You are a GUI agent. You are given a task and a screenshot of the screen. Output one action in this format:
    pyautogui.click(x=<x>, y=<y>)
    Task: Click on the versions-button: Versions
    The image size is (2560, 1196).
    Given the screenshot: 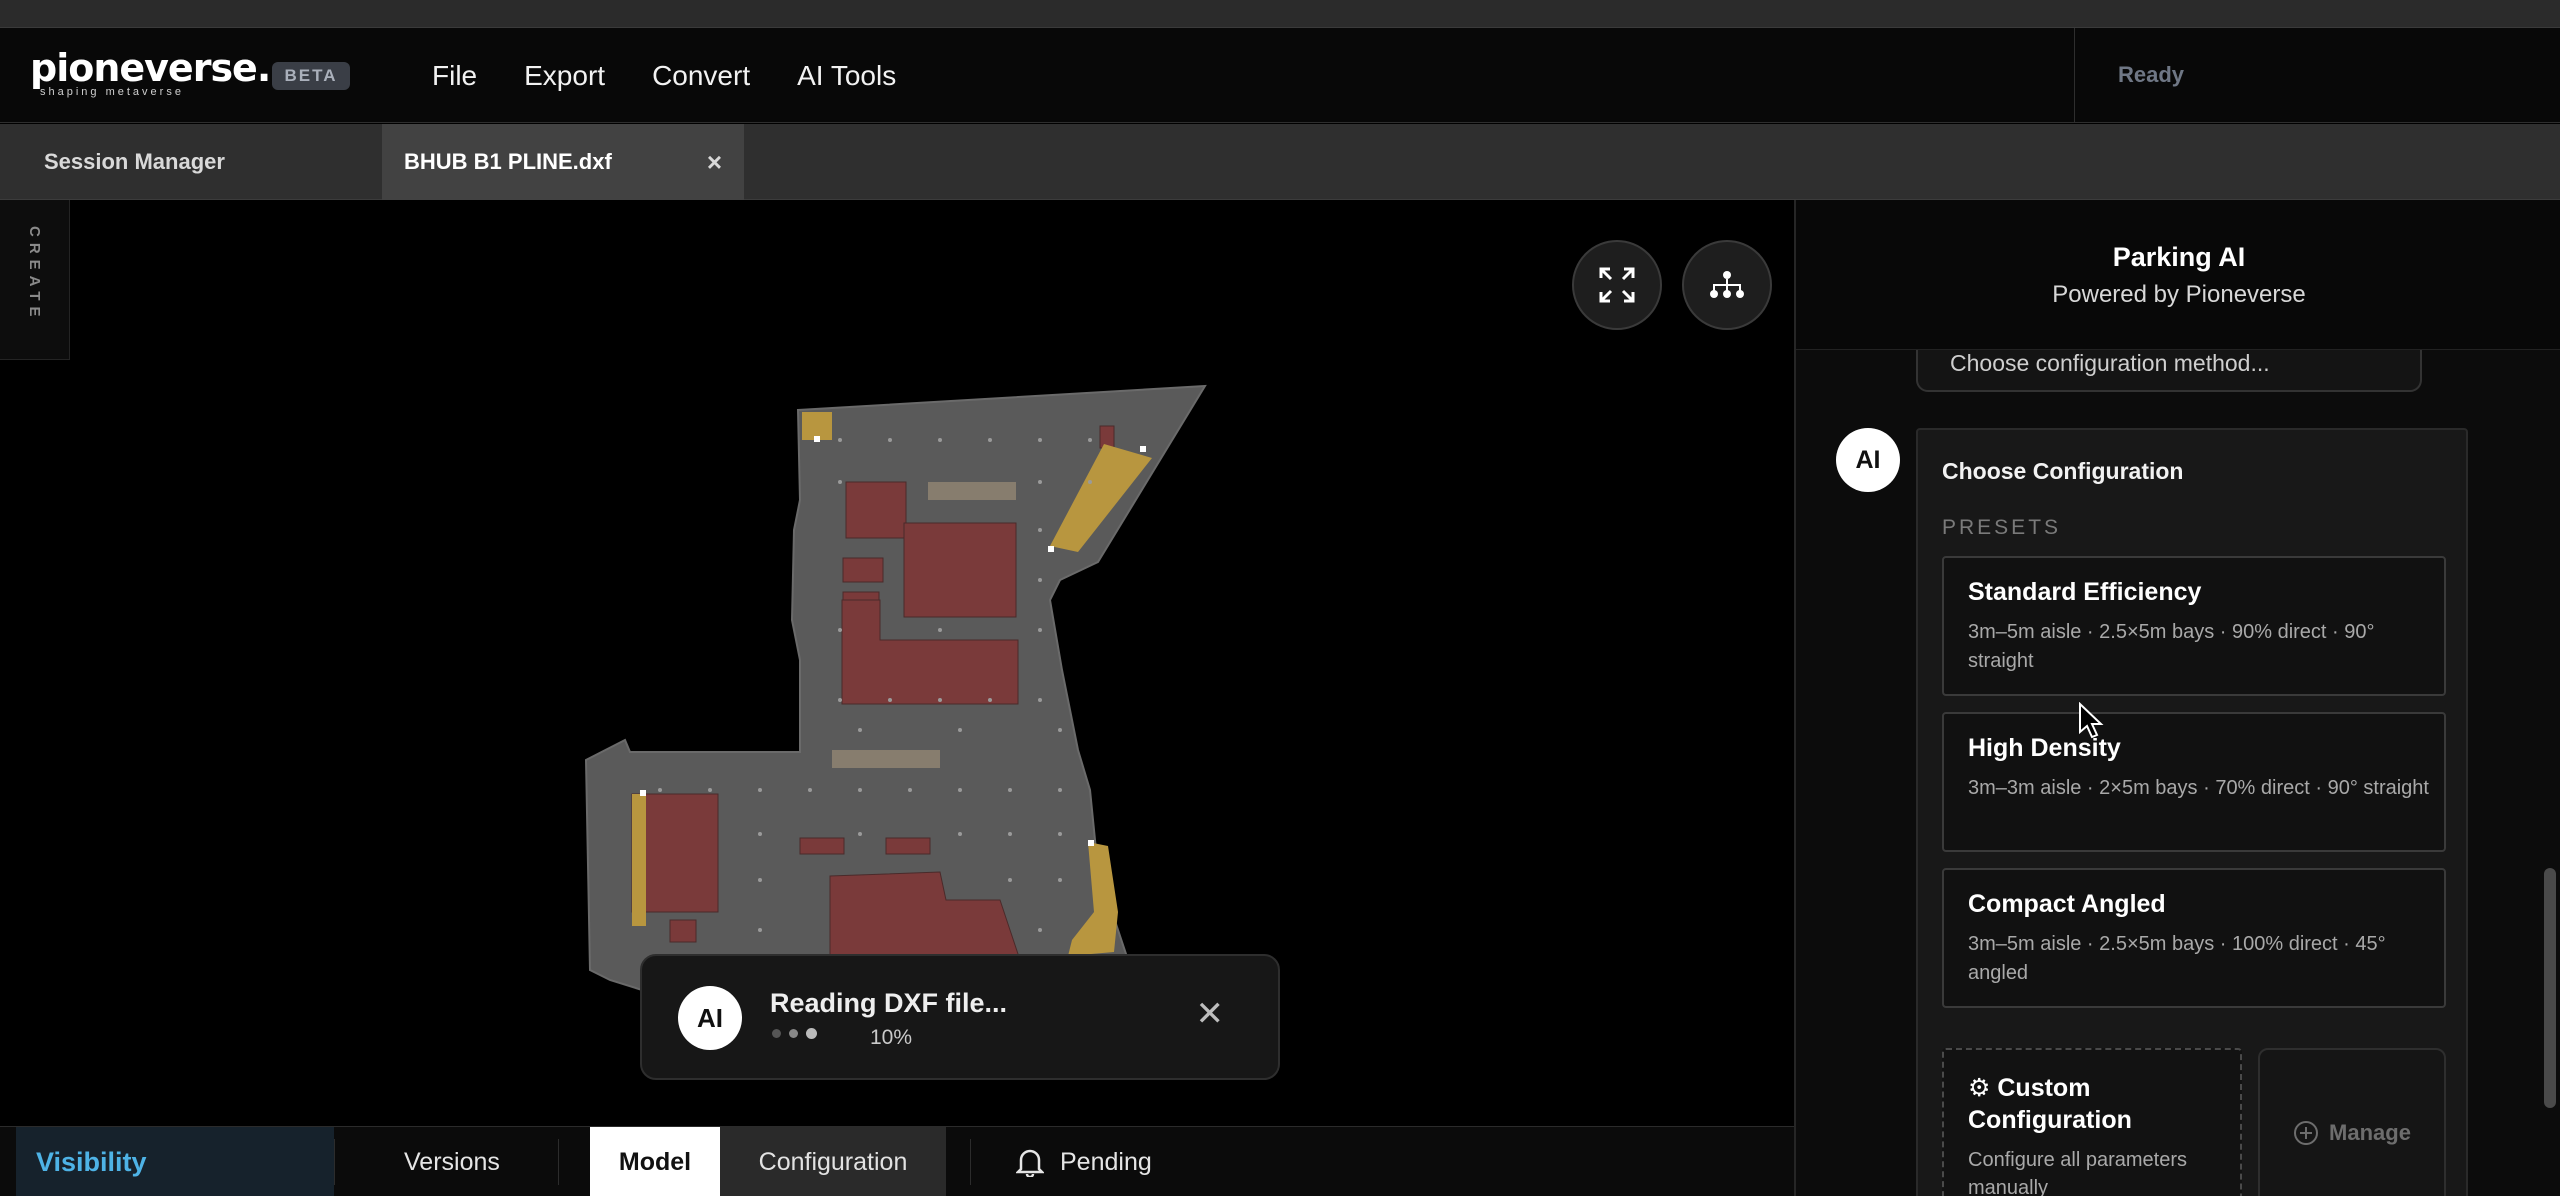 What is the action you would take?
    pyautogui.click(x=452, y=1161)
    